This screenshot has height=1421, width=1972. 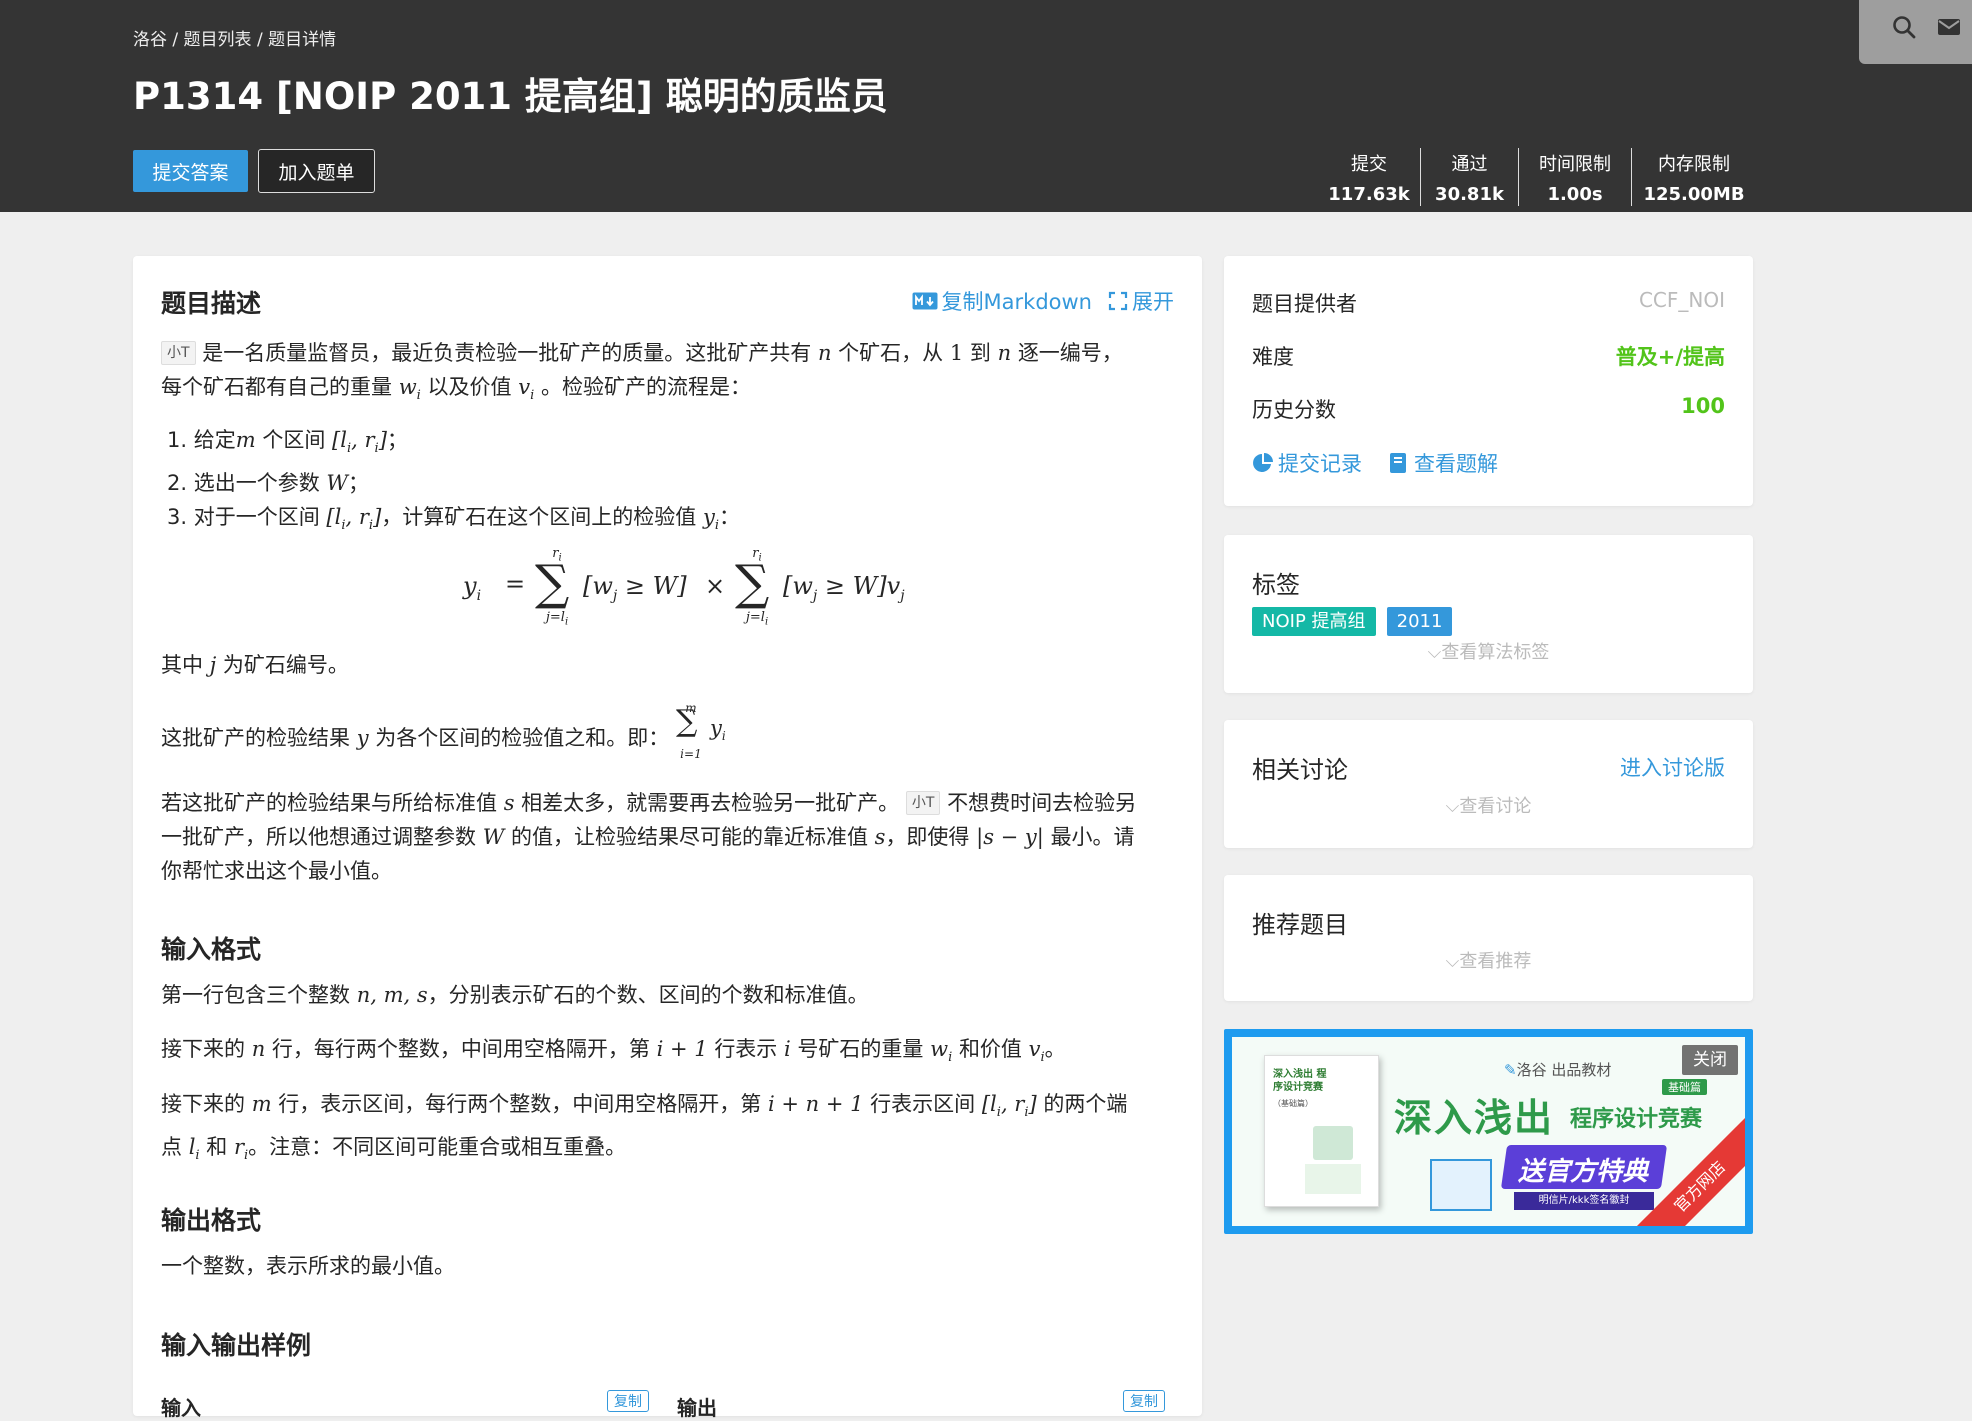 What do you see at coordinates (1575, 177) in the screenshot?
I see `stat-time-limit: 时间限制 1.00s` at bounding box center [1575, 177].